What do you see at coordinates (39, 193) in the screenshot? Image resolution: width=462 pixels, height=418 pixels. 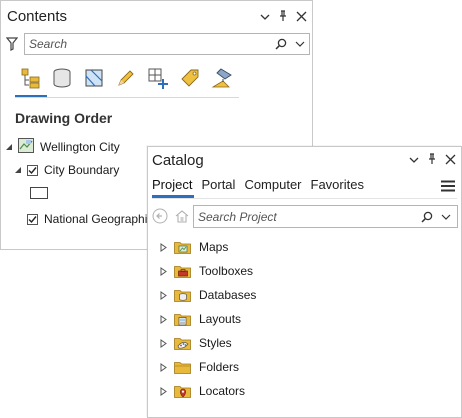 I see `layer-symbol-swatch` at bounding box center [39, 193].